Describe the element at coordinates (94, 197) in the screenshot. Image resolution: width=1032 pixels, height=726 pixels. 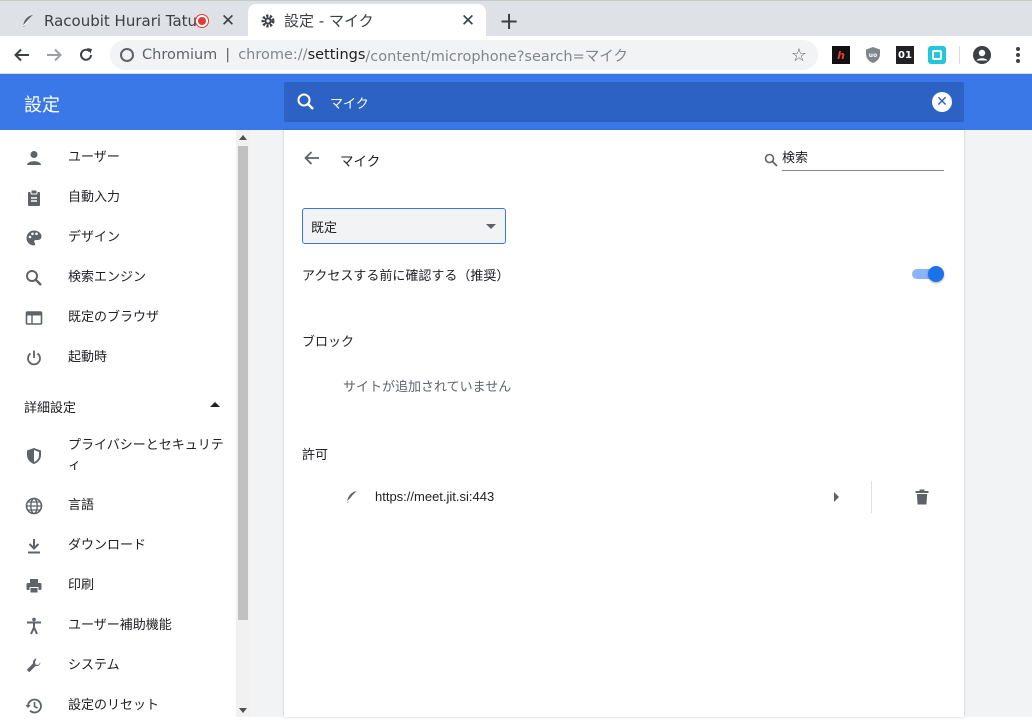
I see `sidebar-item-label: 自動入力` at that location.